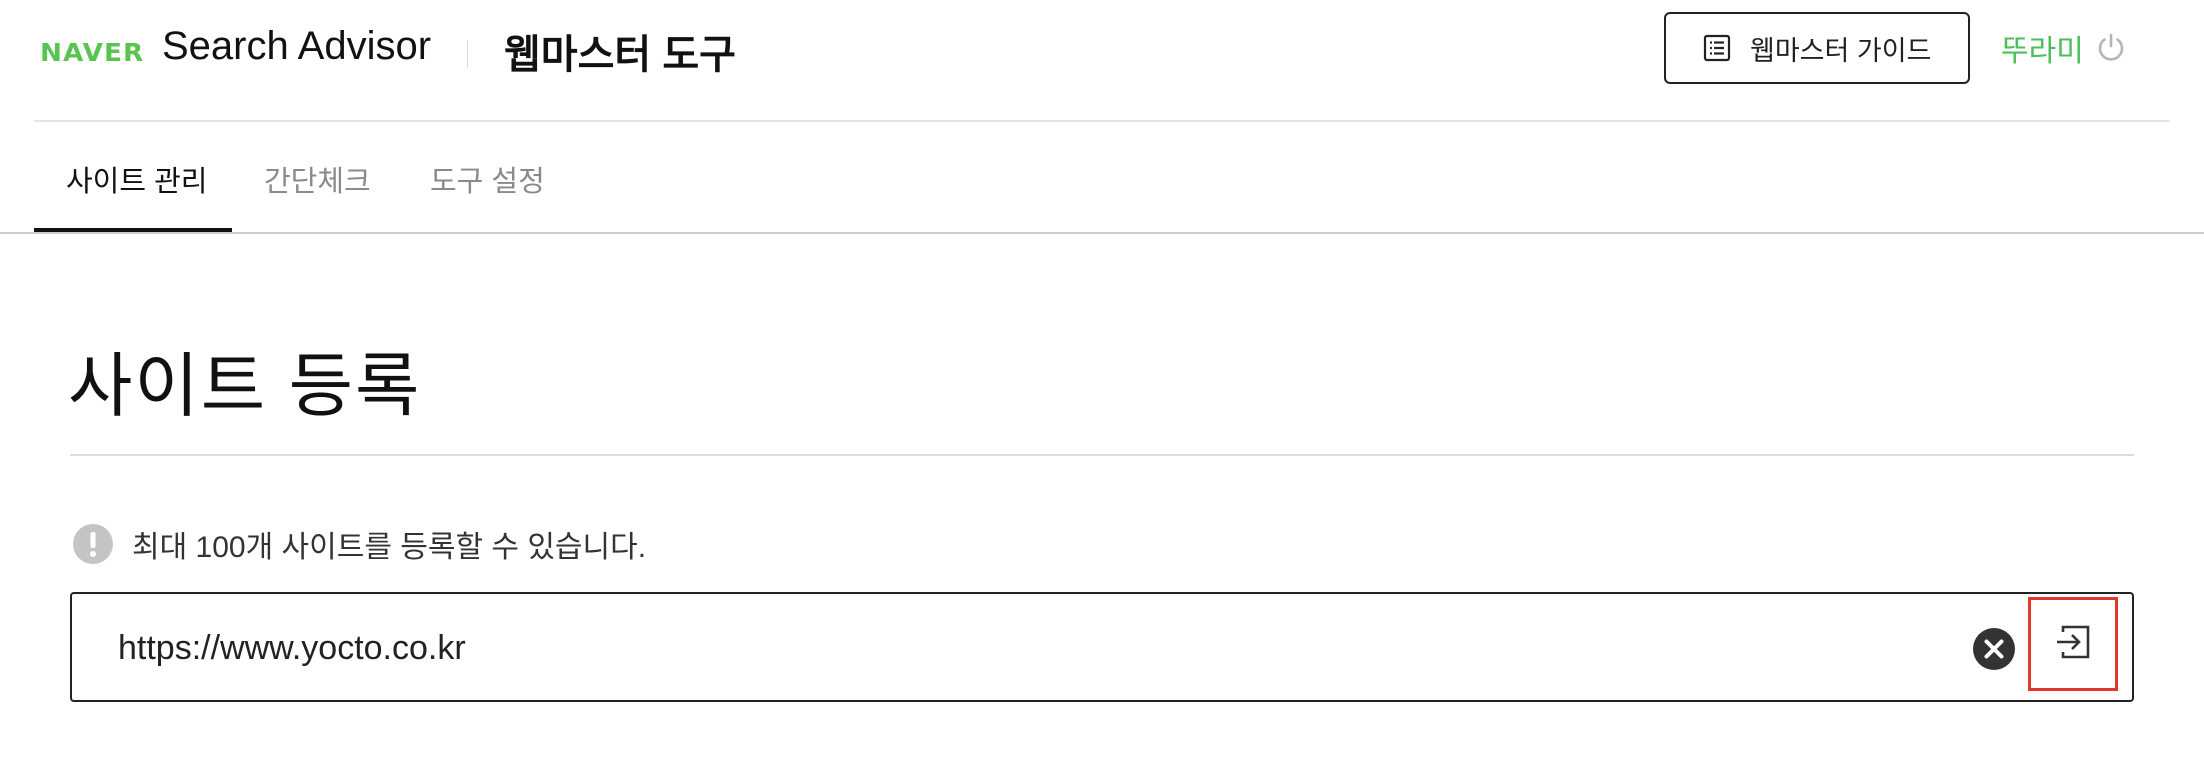 The height and width of the screenshot is (768, 2204). What do you see at coordinates (1102, 178) in the screenshot?
I see `tab-bar: 사이트 관리 간단체크 도구 설정` at bounding box center [1102, 178].